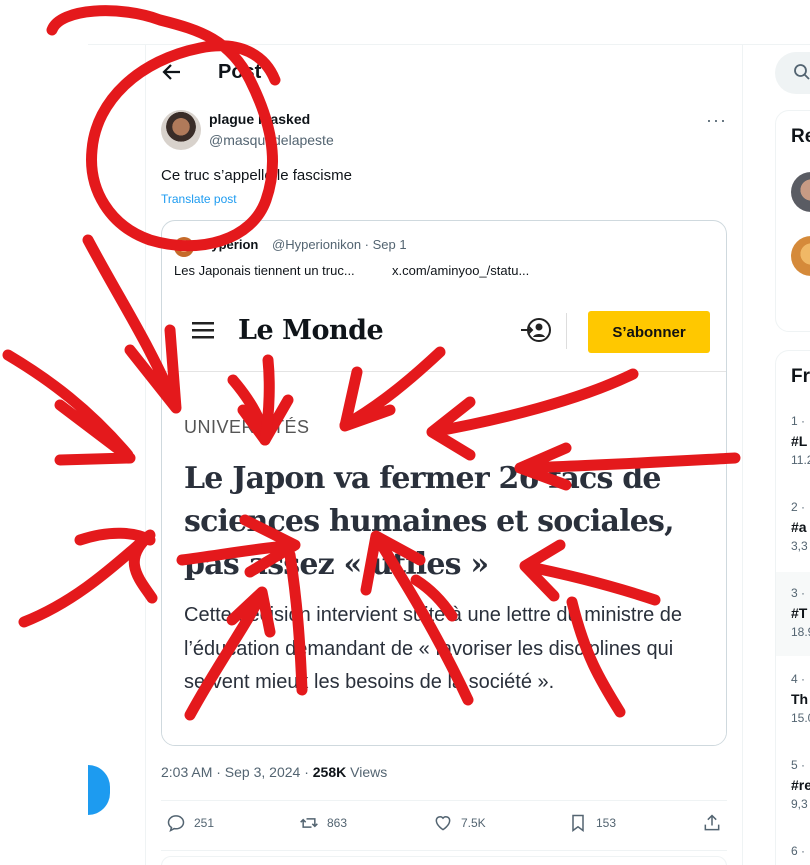  I want to click on trend-rank: 6 ·, so click(798, 851).